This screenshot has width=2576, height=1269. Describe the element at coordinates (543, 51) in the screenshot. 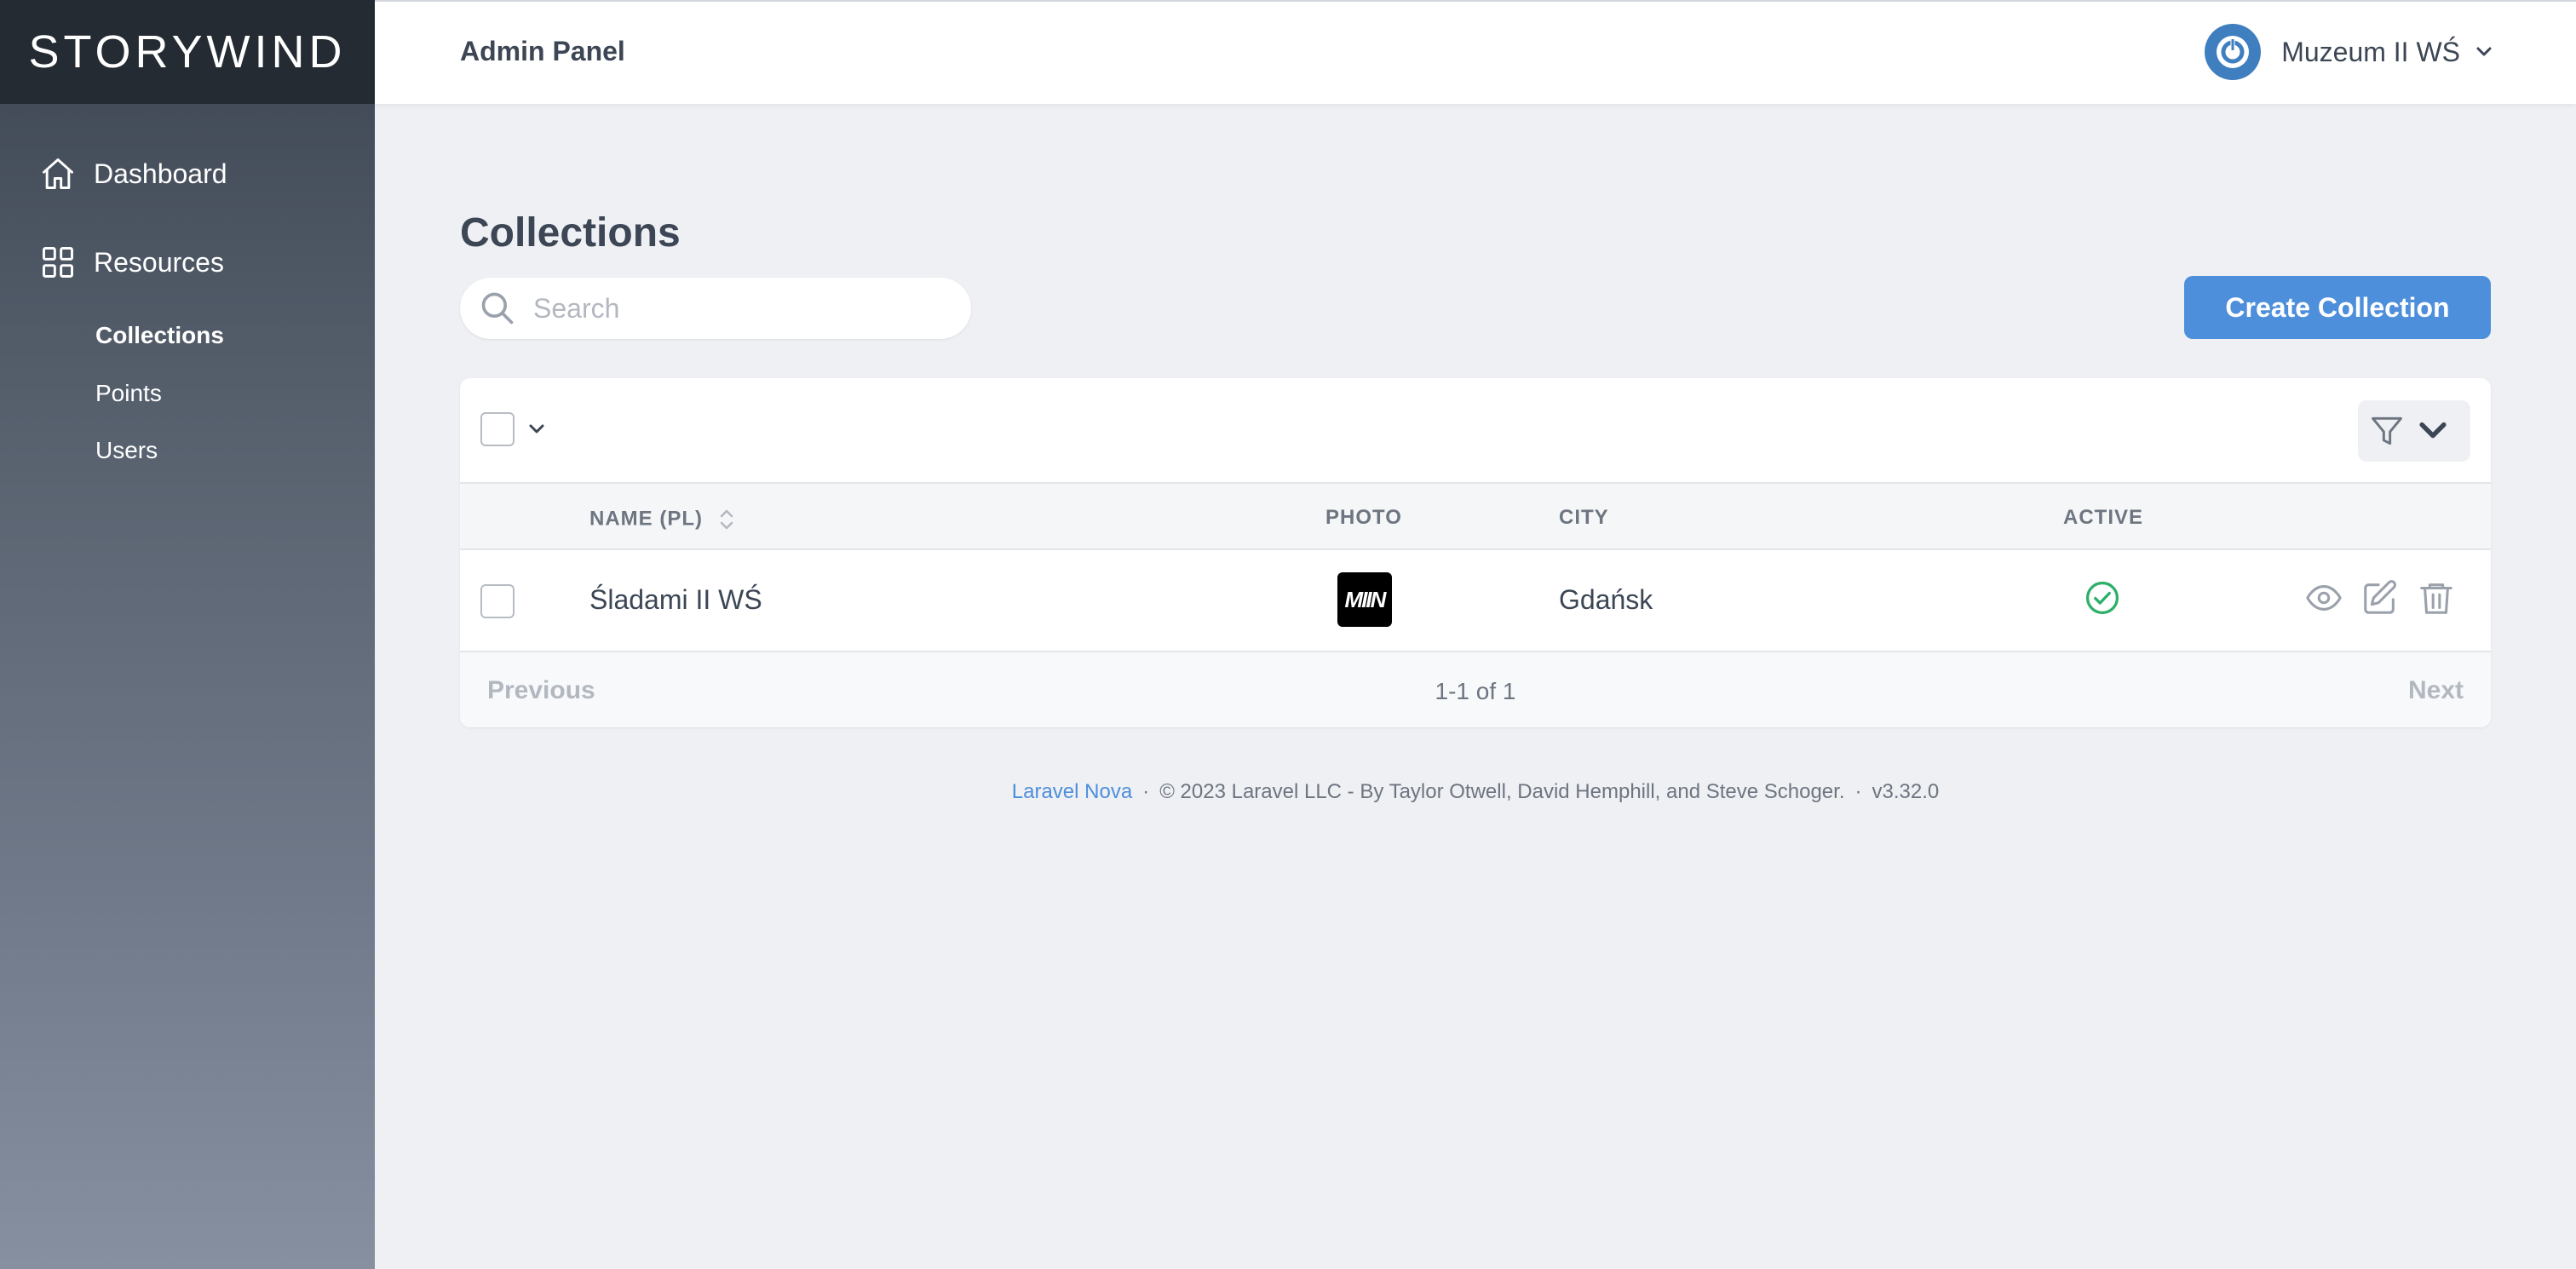

I see `page-header-title: Admin Panel` at that location.